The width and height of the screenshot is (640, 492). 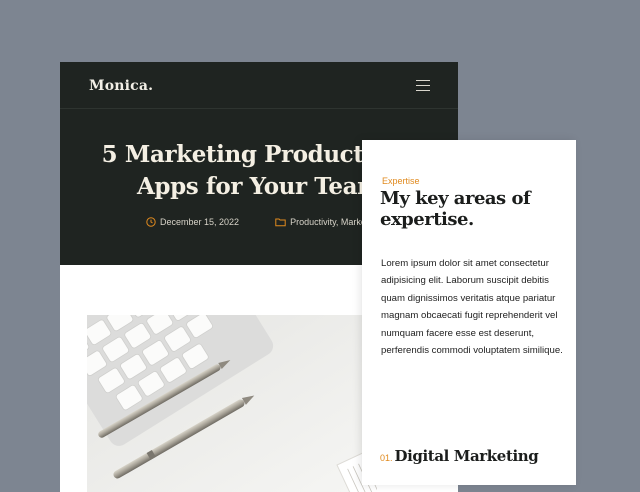 I want to click on expertise-item: 01. Digital Marketing, so click(x=459, y=456).